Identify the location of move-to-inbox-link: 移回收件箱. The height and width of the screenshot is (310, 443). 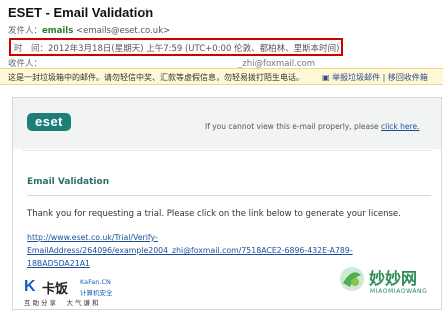
(408, 77).